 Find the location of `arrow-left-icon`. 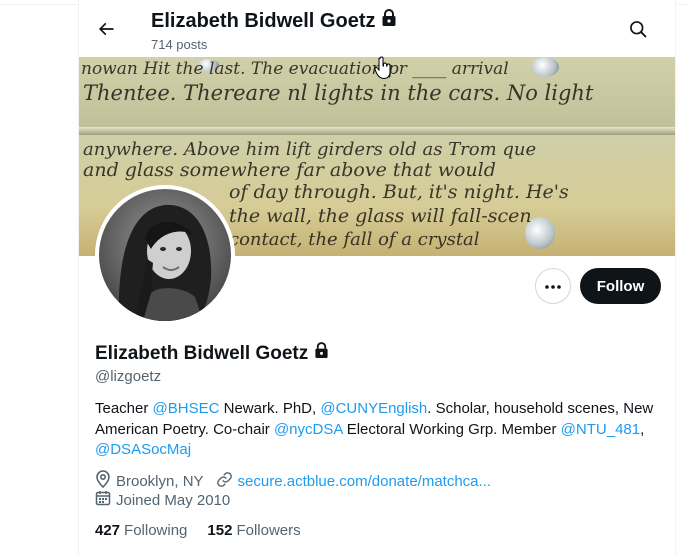

arrow-left-icon is located at coordinates (106, 31).